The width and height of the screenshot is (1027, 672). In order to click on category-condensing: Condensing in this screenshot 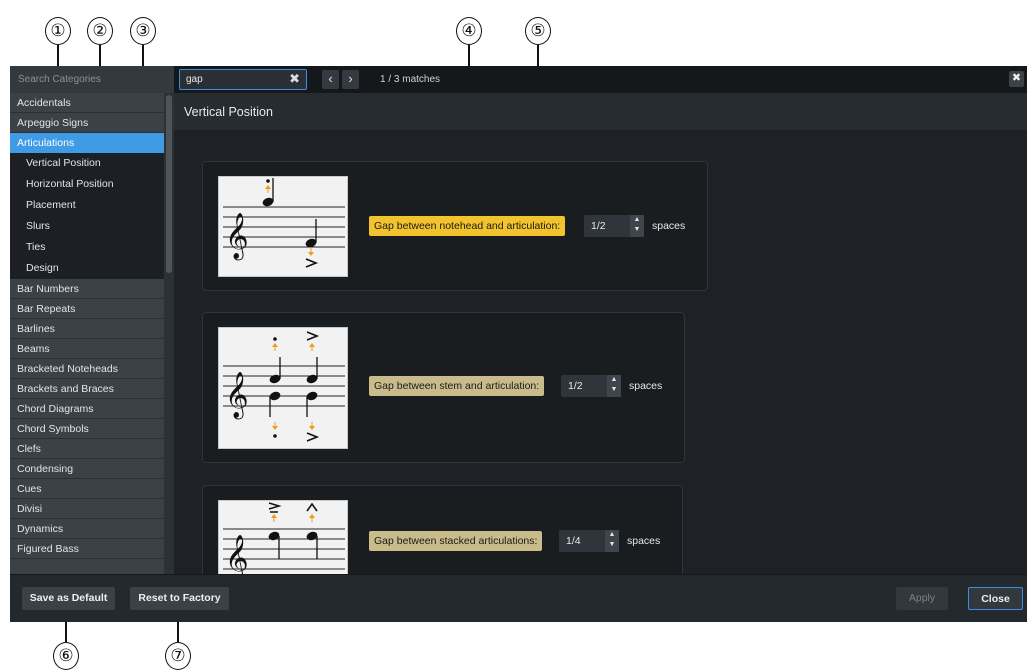, I will do `click(87, 469)`.